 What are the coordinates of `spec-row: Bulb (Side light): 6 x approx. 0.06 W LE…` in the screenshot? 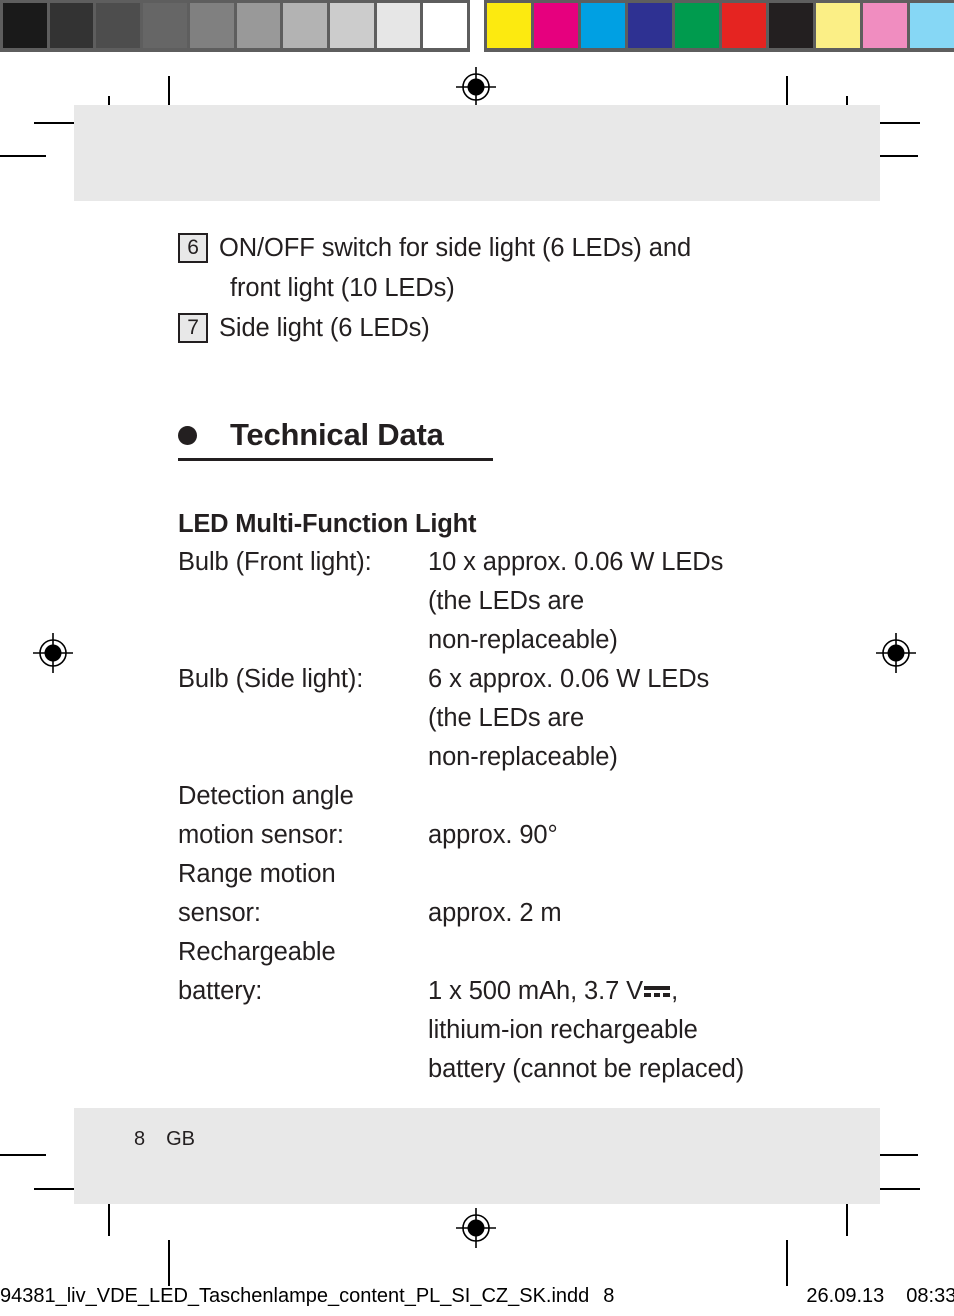 It's located at (528, 679).